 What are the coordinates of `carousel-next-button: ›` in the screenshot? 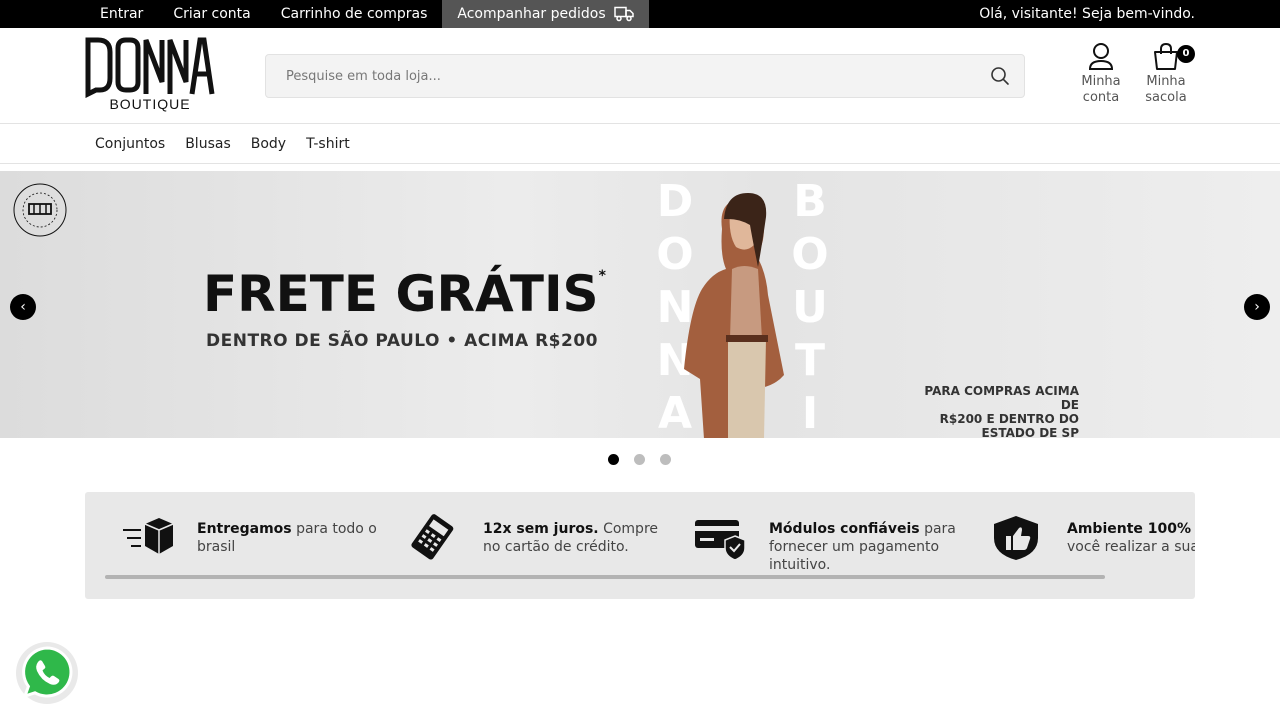 It's located at (1257, 307).